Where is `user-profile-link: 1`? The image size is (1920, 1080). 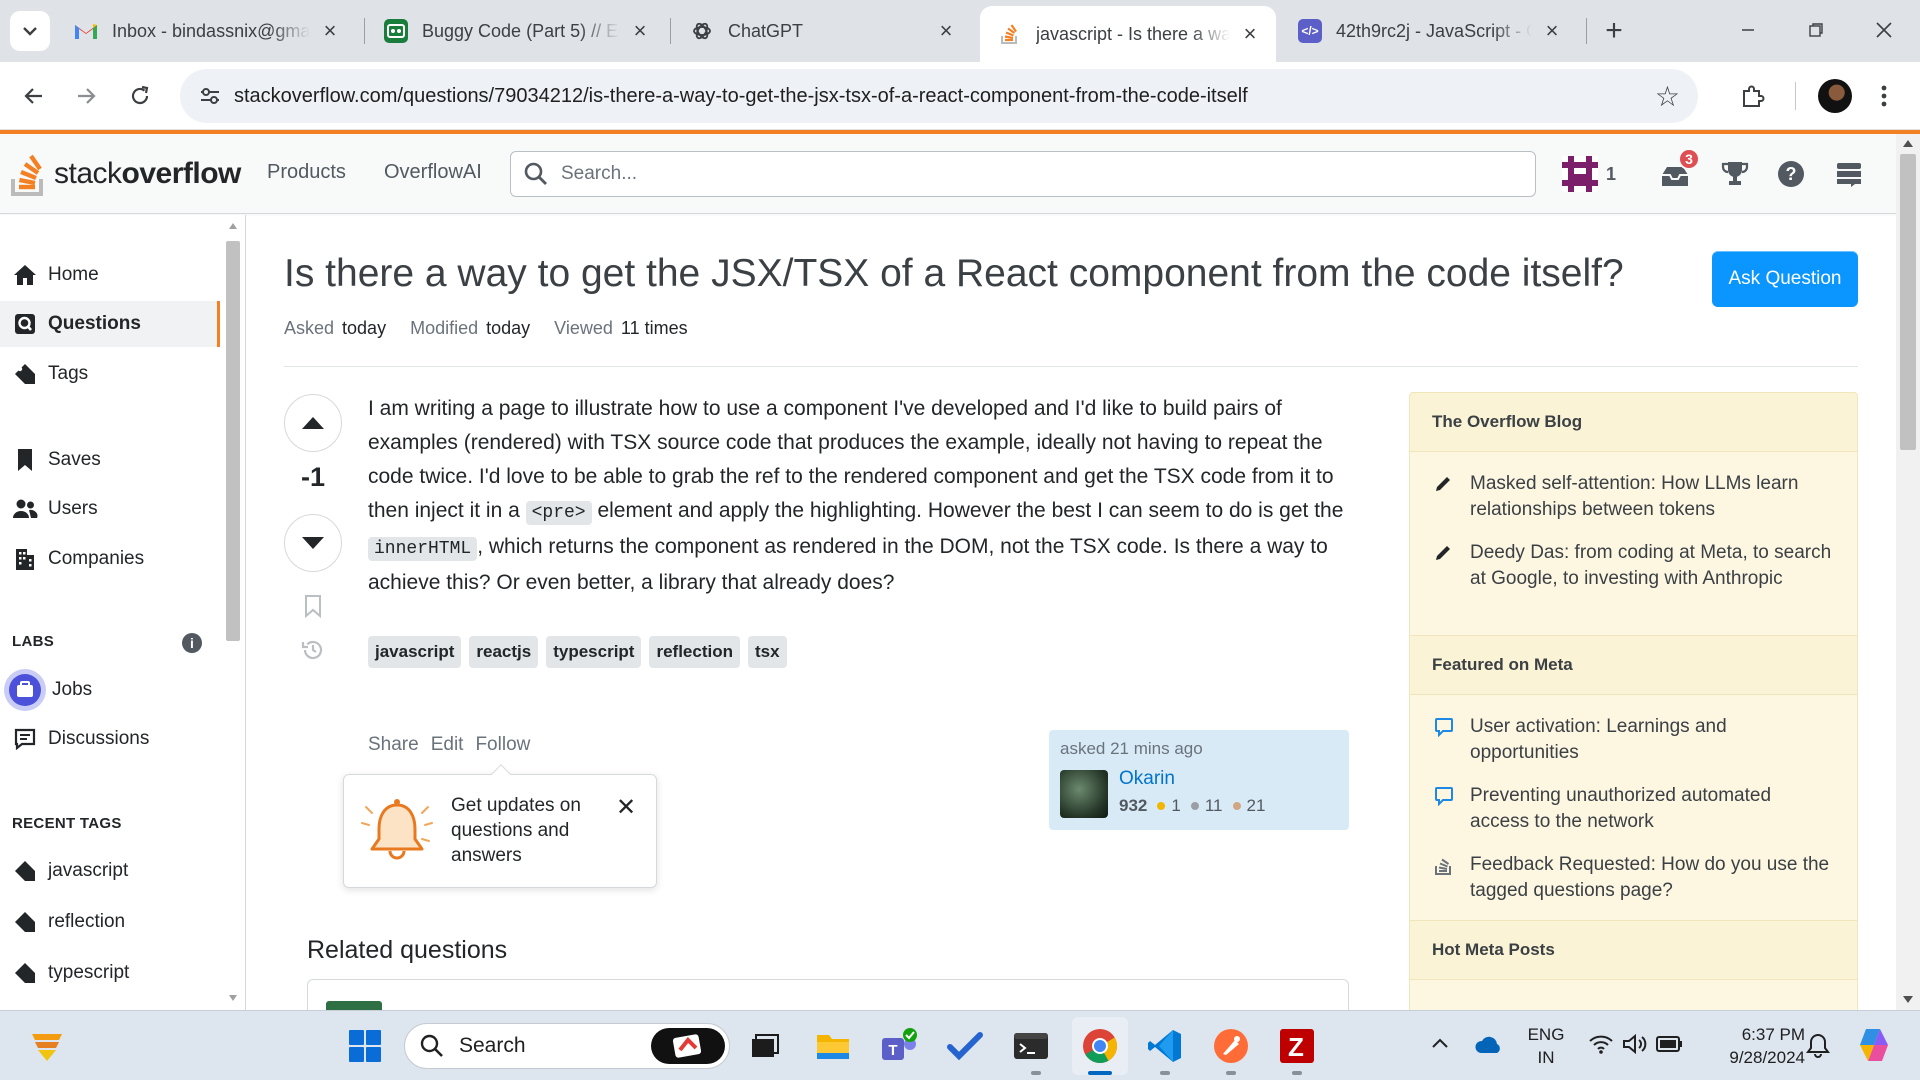 user-profile-link: 1 is located at coordinates (1600, 174).